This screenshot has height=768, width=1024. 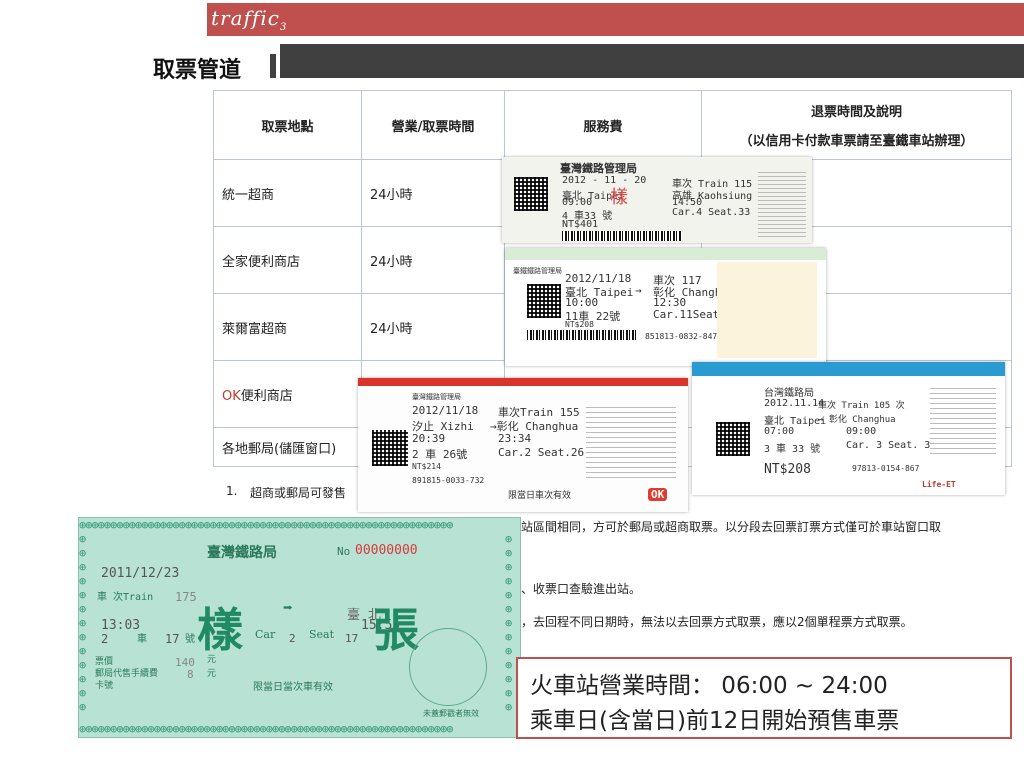 What do you see at coordinates (140, 573) in the screenshot?
I see `ticket-date: 2011/12/23` at bounding box center [140, 573].